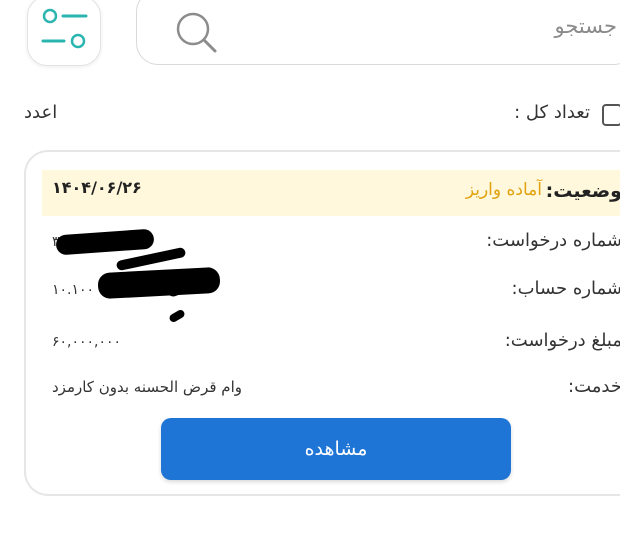  I want to click on request-number-label: شماره درخواست:, so click(553, 240).